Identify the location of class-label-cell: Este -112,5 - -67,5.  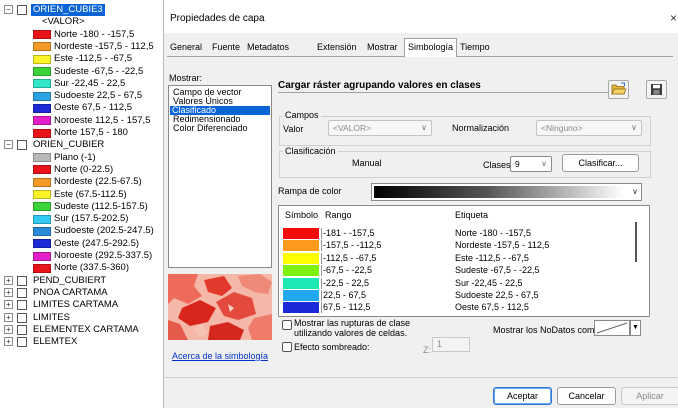
(492, 258).